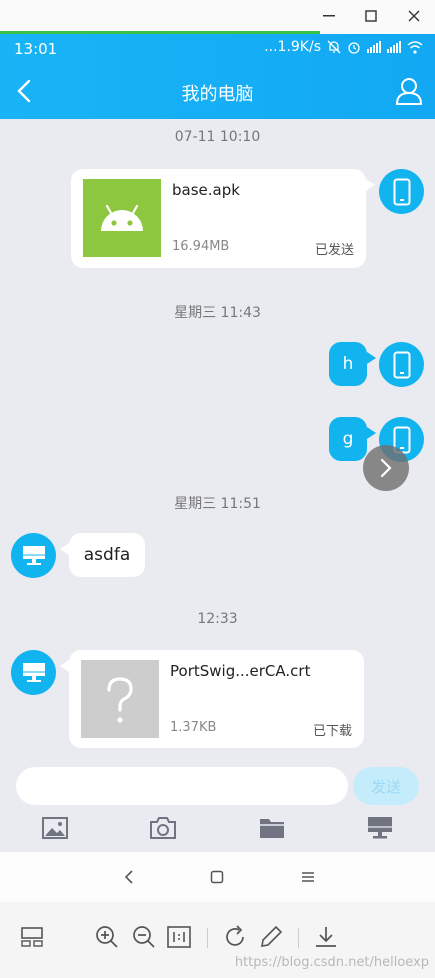  What do you see at coordinates (235, 937) in the screenshot?
I see `rotate-icon` at bounding box center [235, 937].